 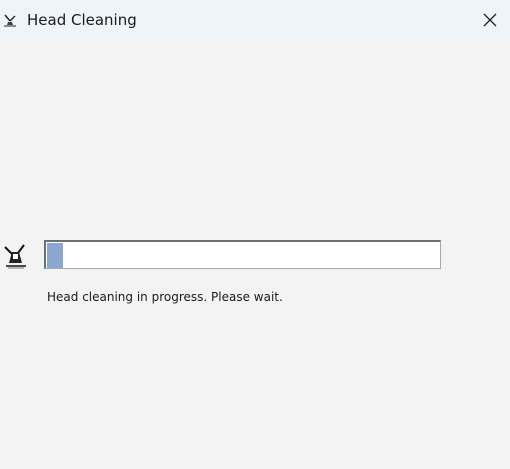 I want to click on close-icon, so click(x=490, y=20).